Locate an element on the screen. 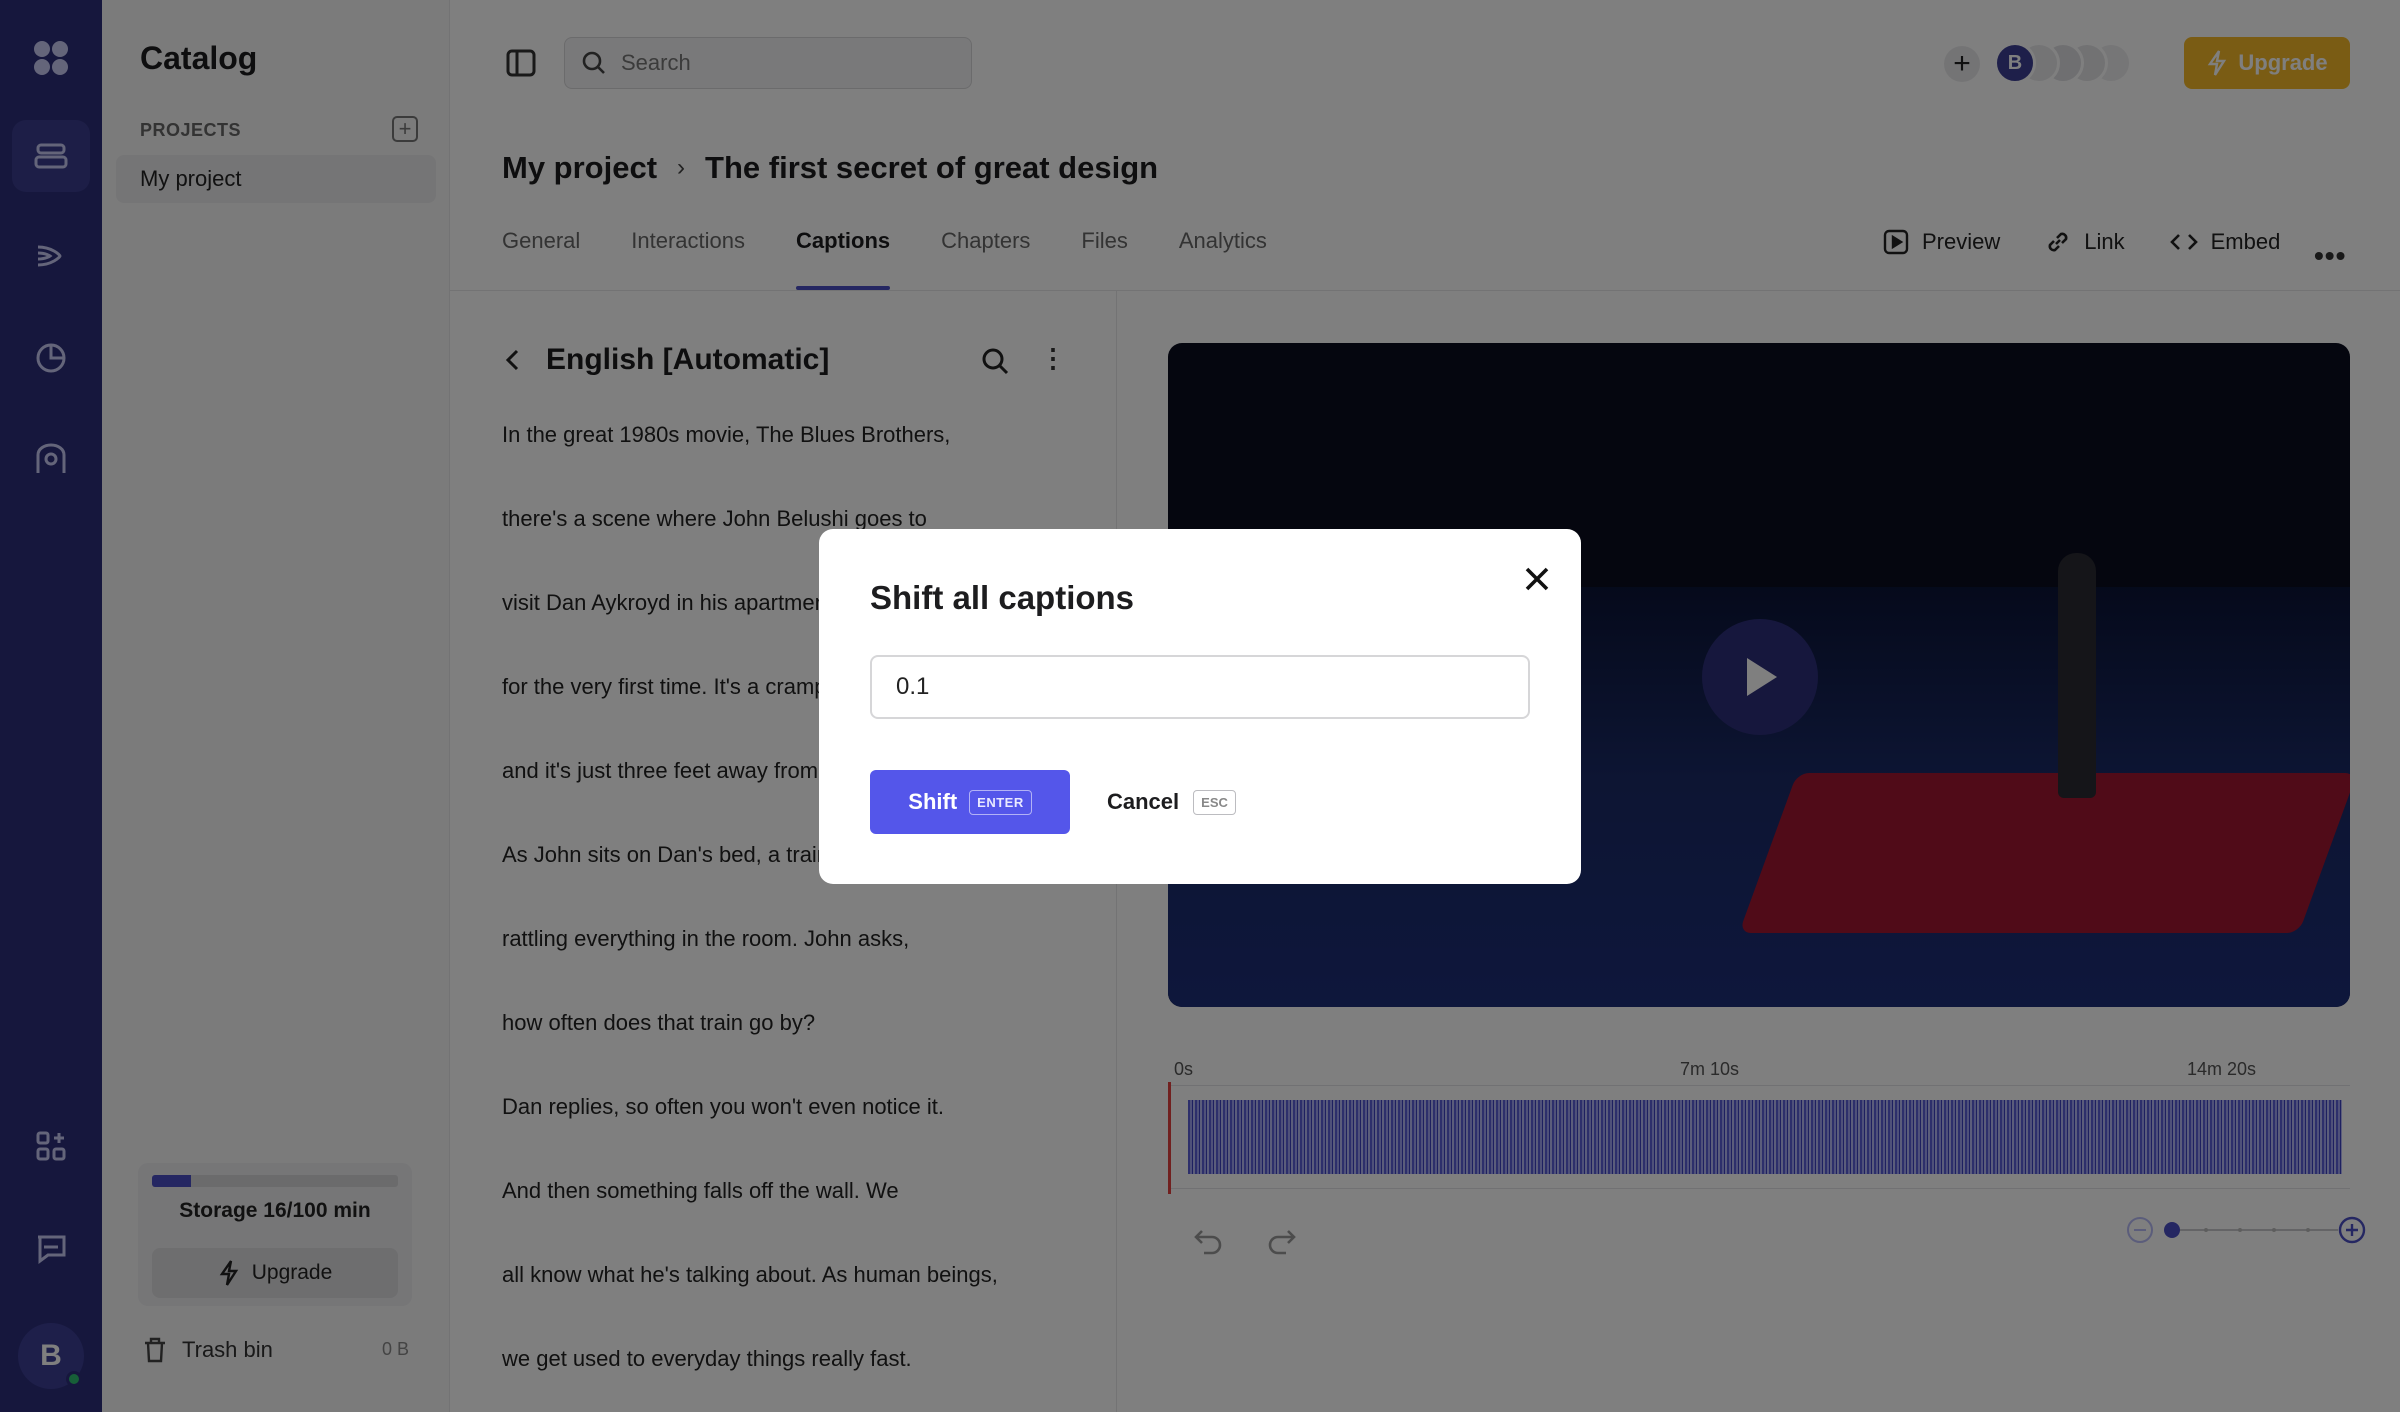 The image size is (2400, 1412). shift-button: Shift ENTER is located at coordinates (970, 802).